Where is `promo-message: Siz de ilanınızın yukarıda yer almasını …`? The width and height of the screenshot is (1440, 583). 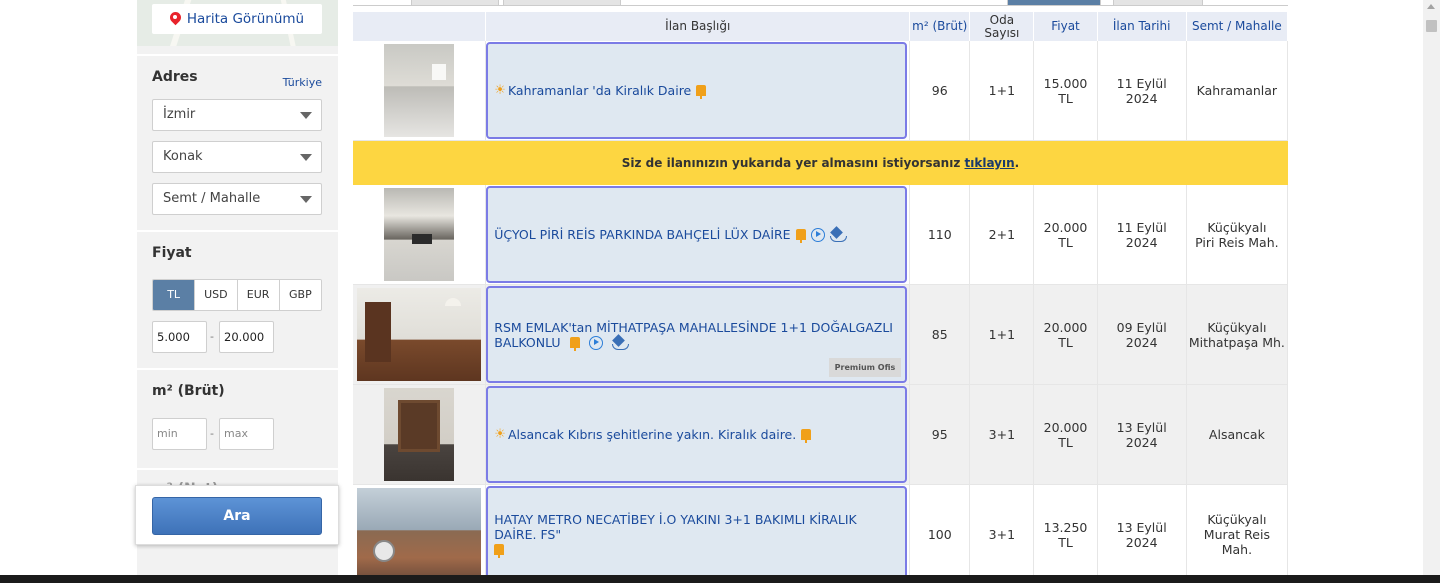
promo-message: Siz de ilanınızın yukarıda yer almasını … is located at coordinates (793, 163).